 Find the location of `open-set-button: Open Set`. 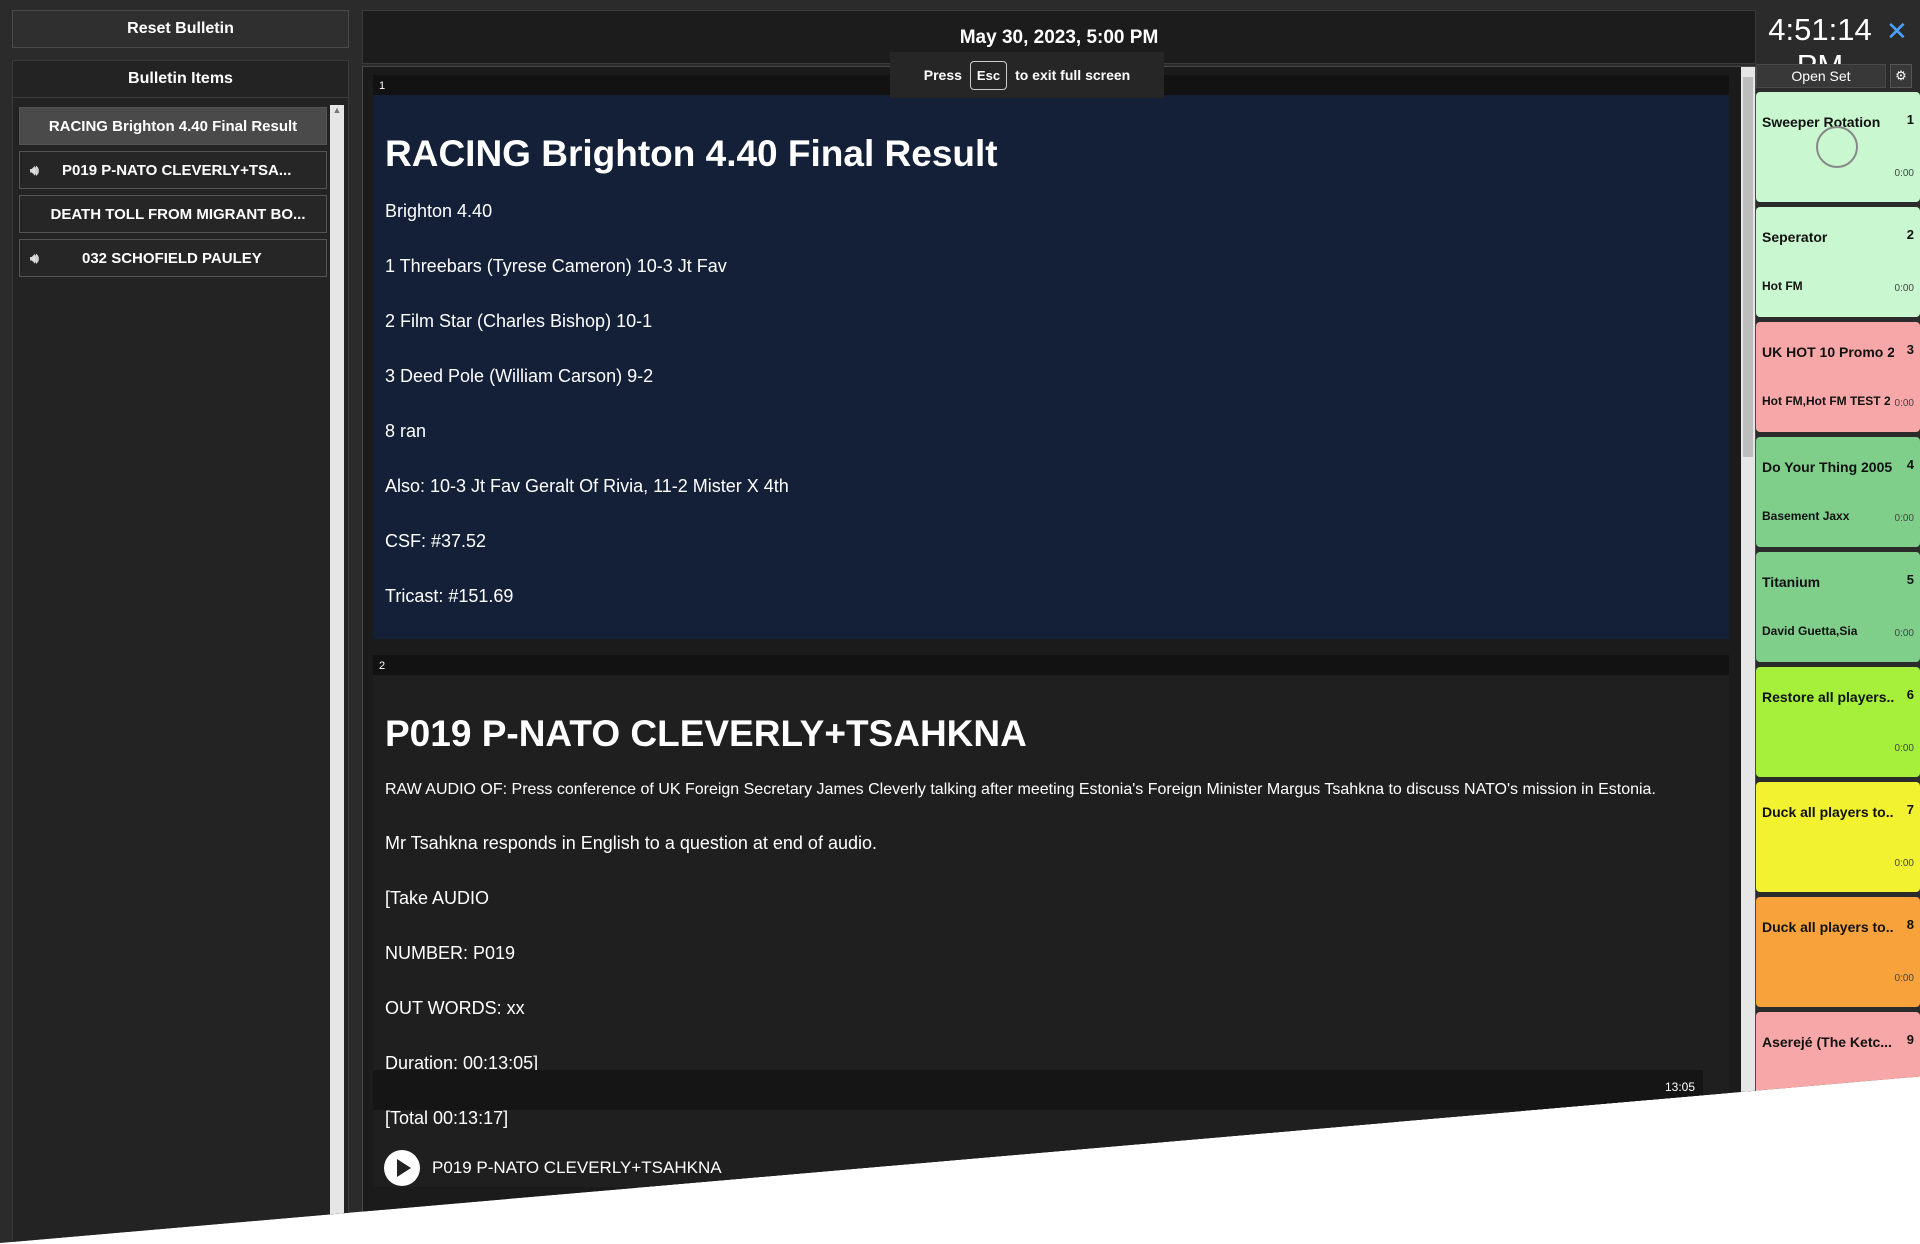

open-set-button: Open Set is located at coordinates (1821, 76).